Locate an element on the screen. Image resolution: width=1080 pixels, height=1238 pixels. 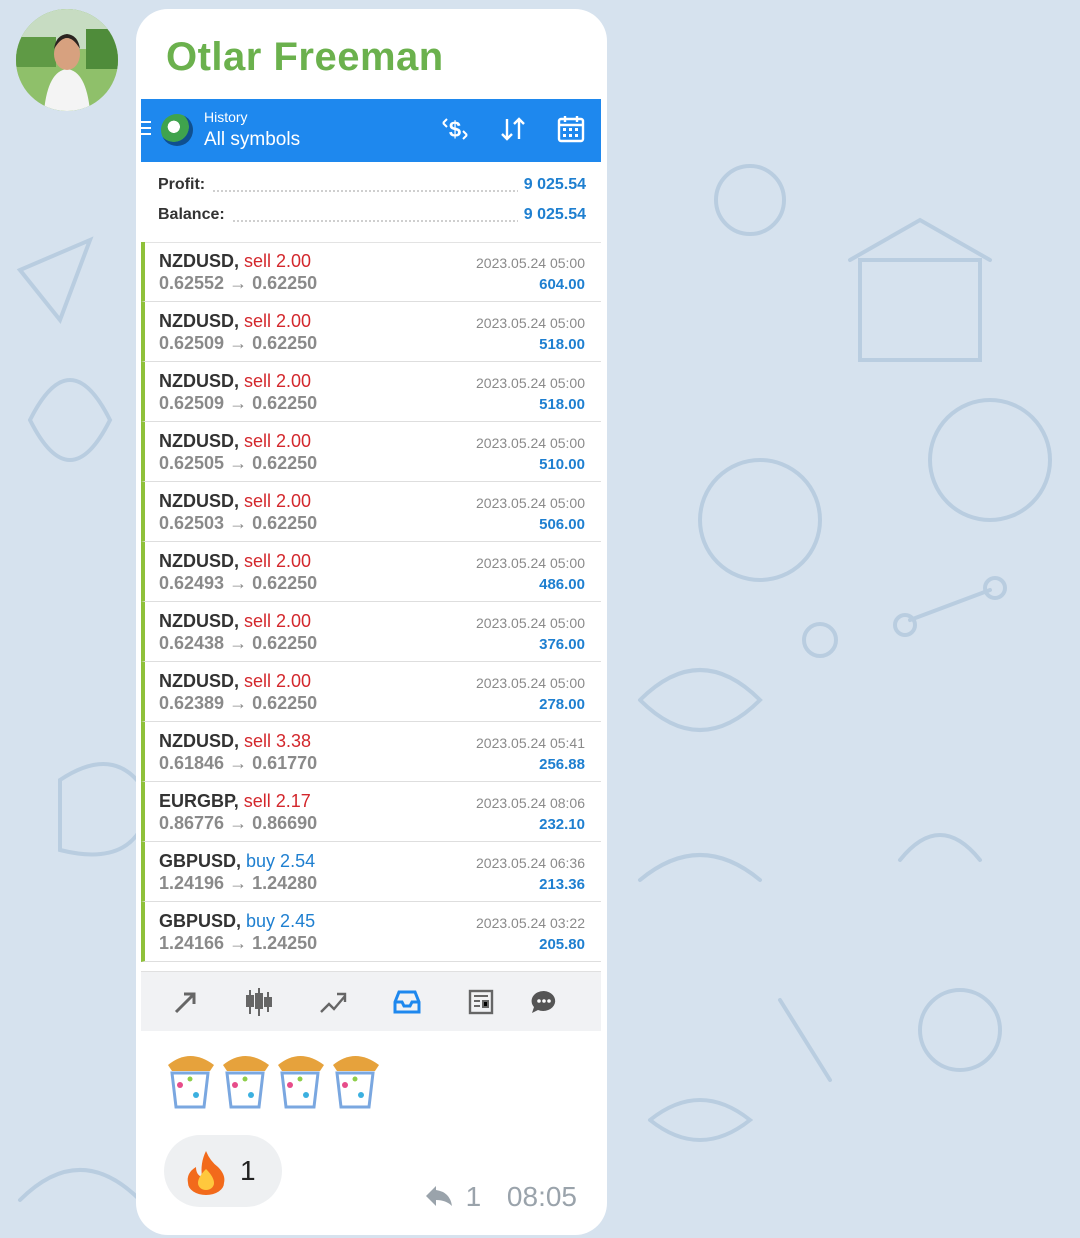
header-subtitle: History is located at coordinates (226, 117).